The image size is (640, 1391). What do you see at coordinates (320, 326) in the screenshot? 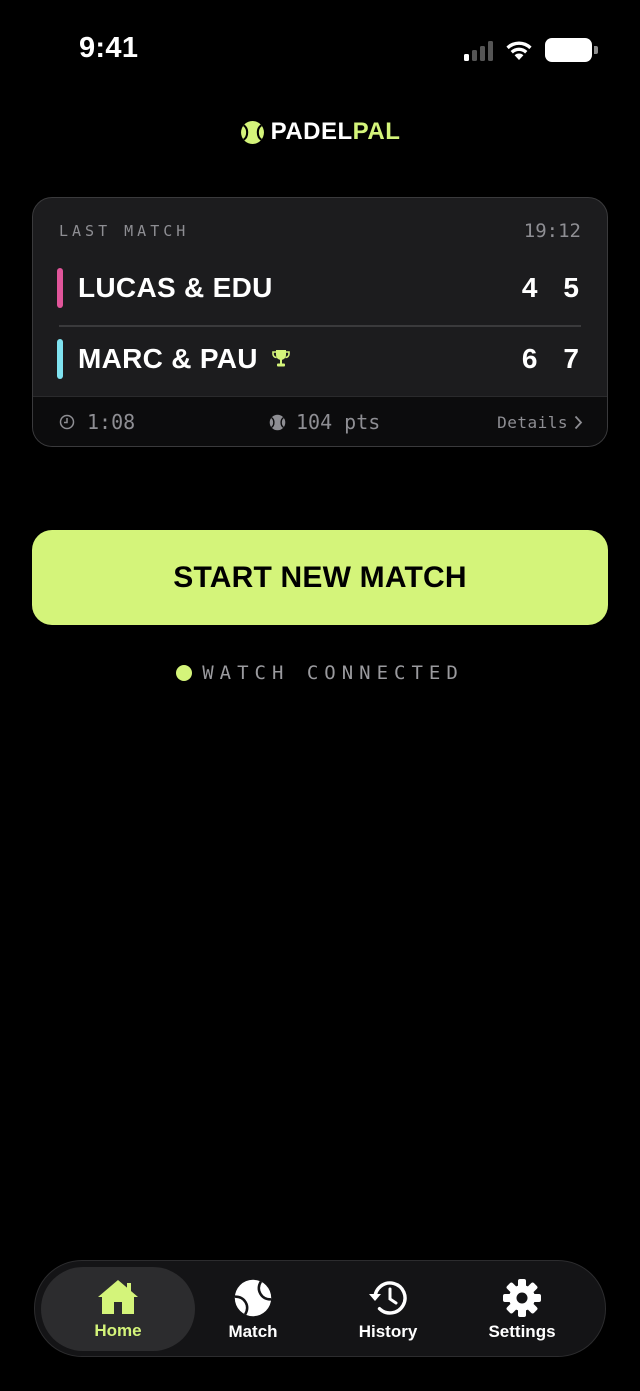
I see `divider` at bounding box center [320, 326].